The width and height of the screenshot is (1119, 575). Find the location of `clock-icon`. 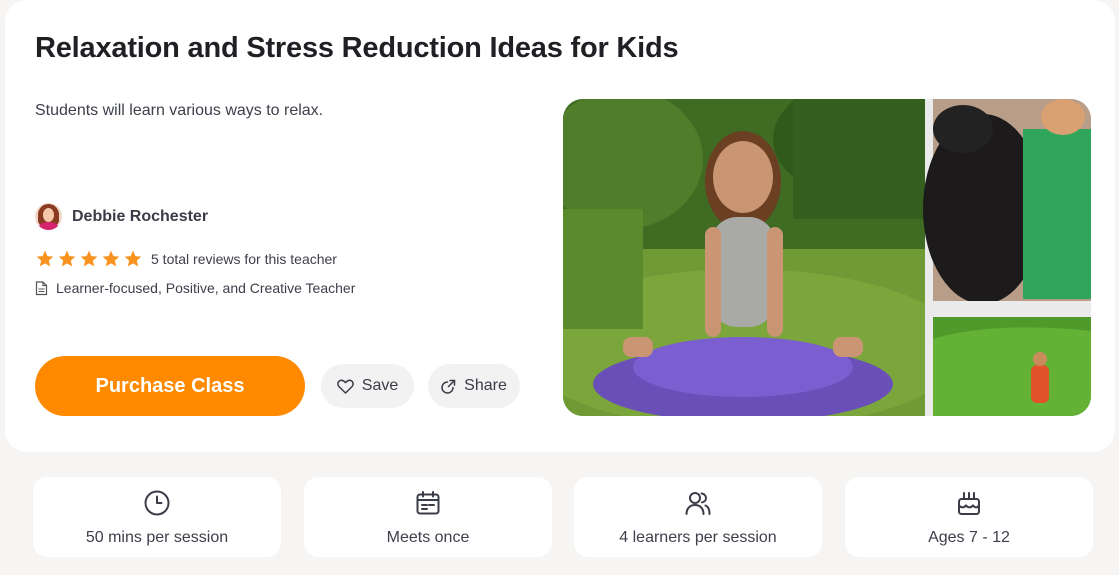

clock-icon is located at coordinates (157, 503).